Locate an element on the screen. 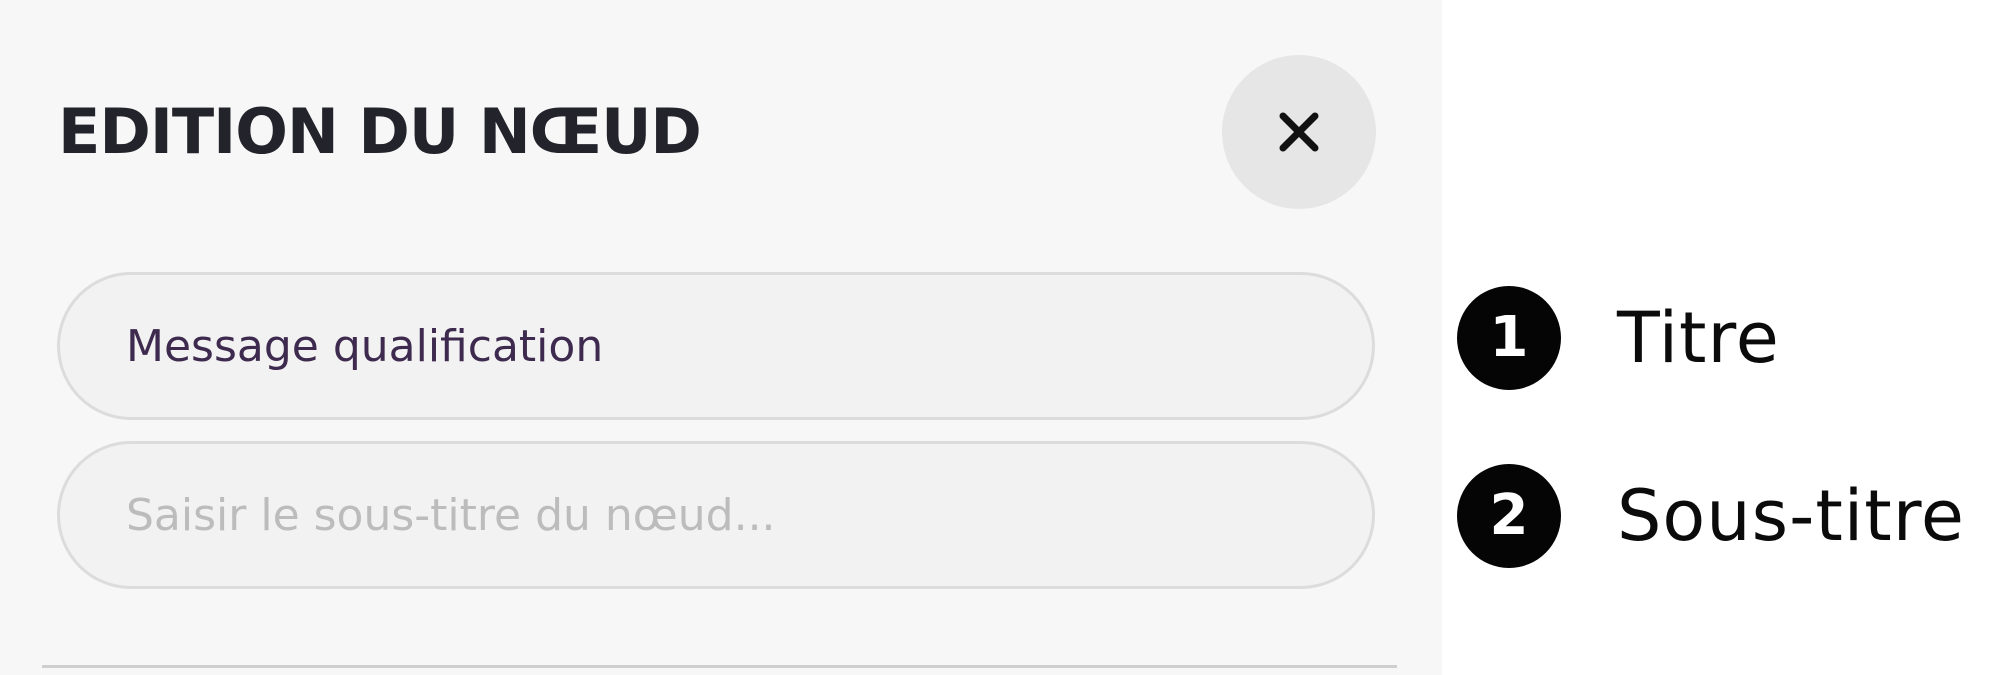  node-title-input is located at coordinates (716, 346).